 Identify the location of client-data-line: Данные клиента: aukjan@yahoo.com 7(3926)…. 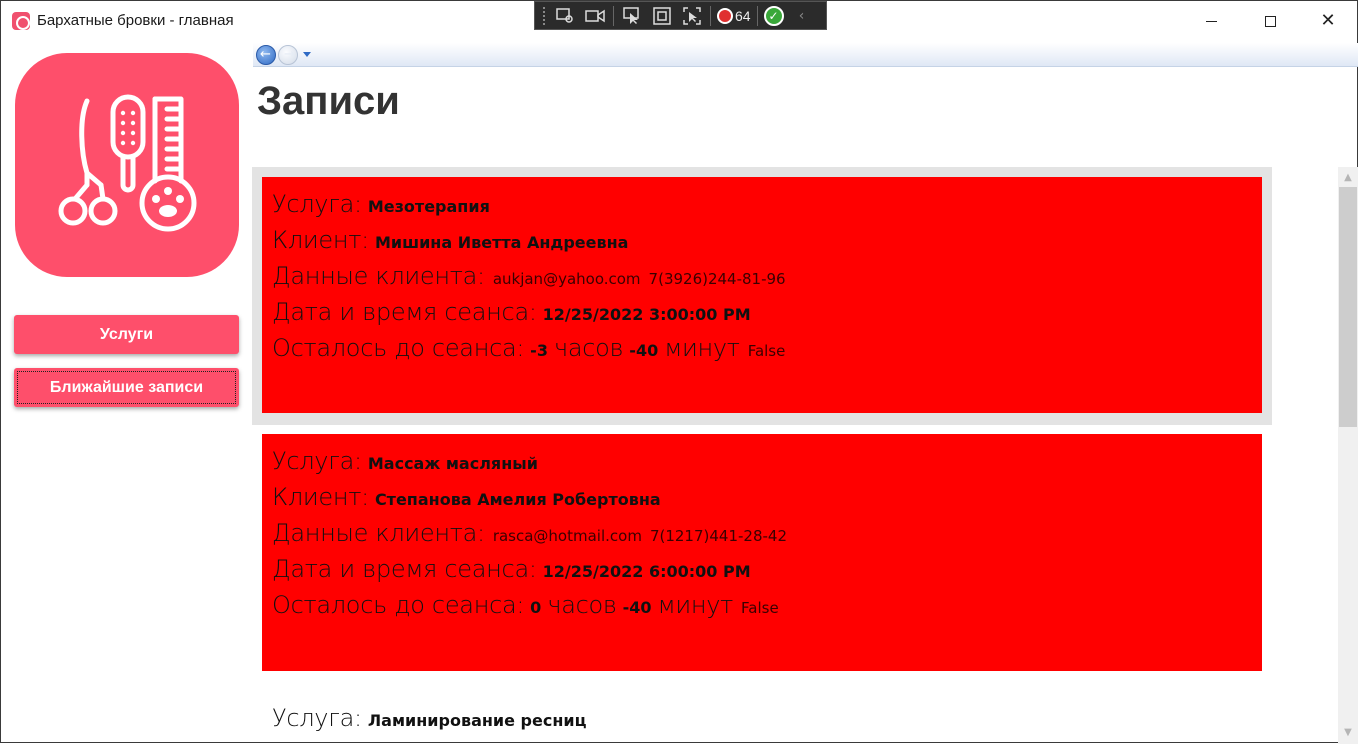
(767, 280).